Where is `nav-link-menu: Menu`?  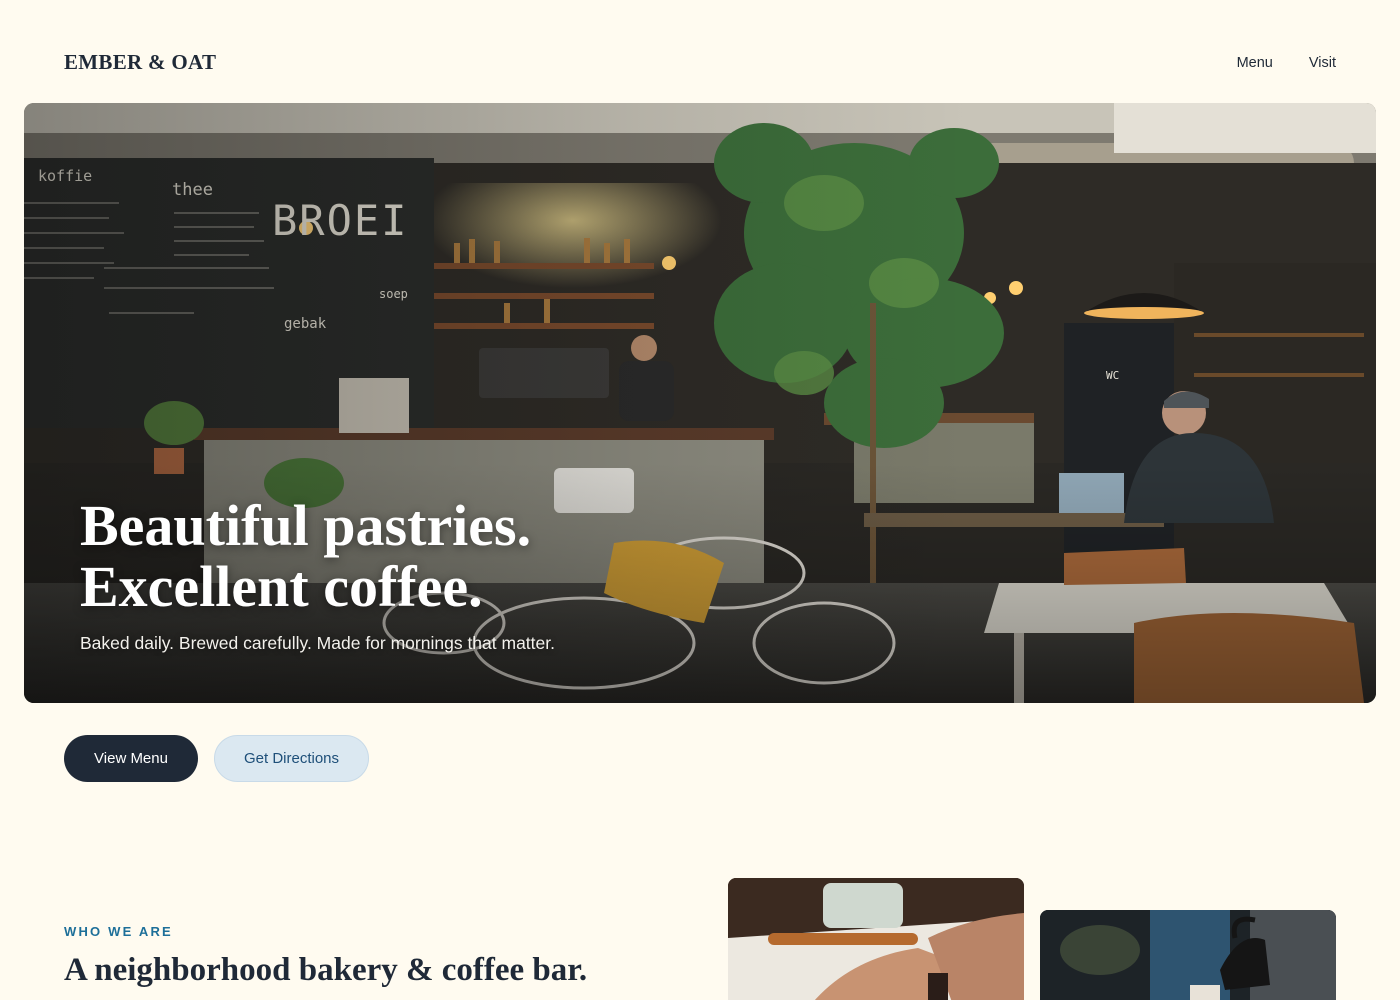
nav-link-menu: Menu is located at coordinates (1255, 63).